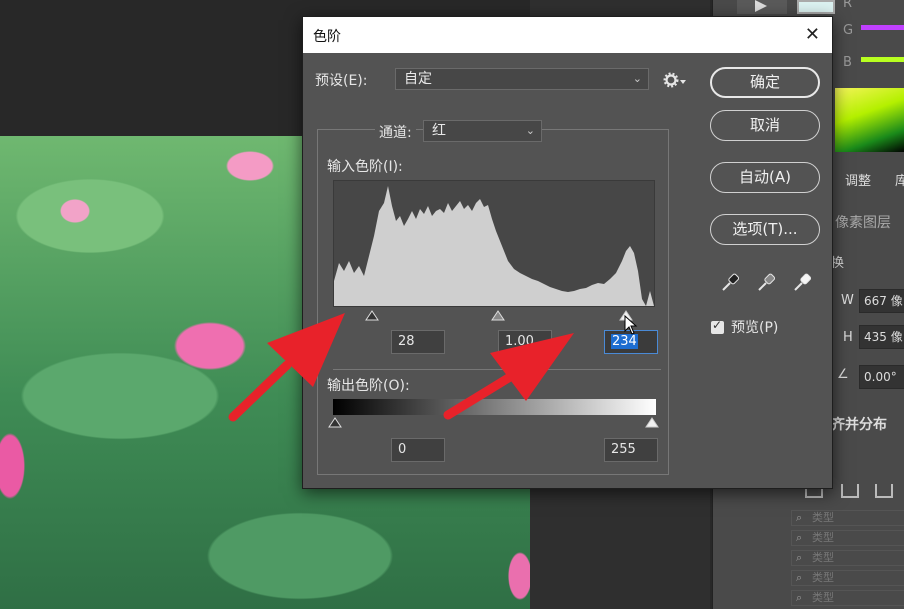  Describe the element at coordinates (631, 450) in the screenshot. I see `output-white-field: 255` at that location.